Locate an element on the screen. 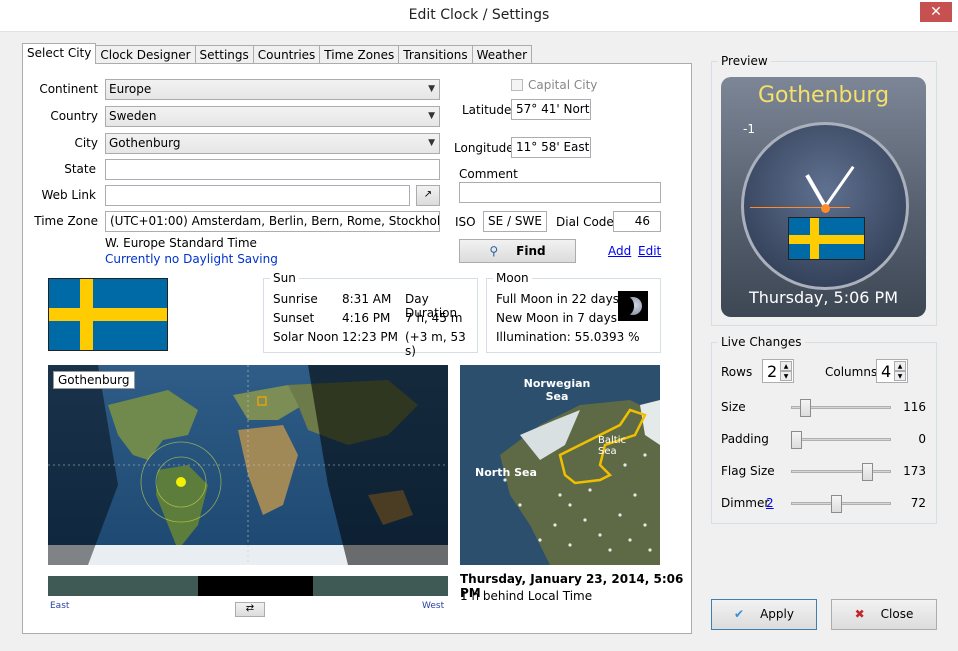  padding-label: Padding is located at coordinates (745, 439).